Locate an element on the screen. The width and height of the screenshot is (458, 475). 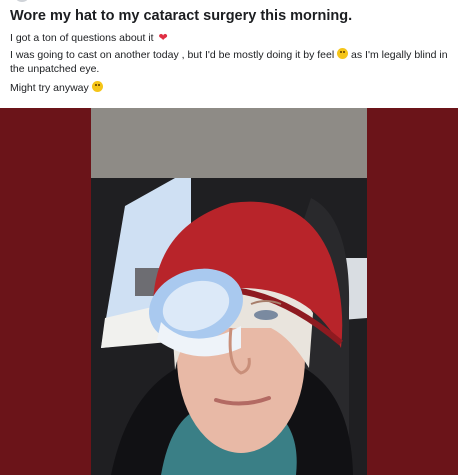
avatar is located at coordinates (22, 1).